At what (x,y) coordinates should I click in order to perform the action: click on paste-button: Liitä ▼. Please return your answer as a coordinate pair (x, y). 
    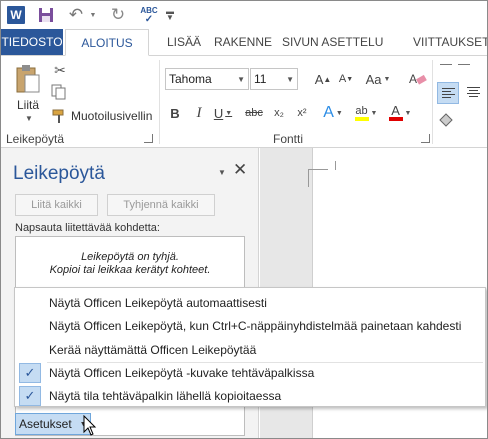
    Looking at the image, I should click on (27, 93).